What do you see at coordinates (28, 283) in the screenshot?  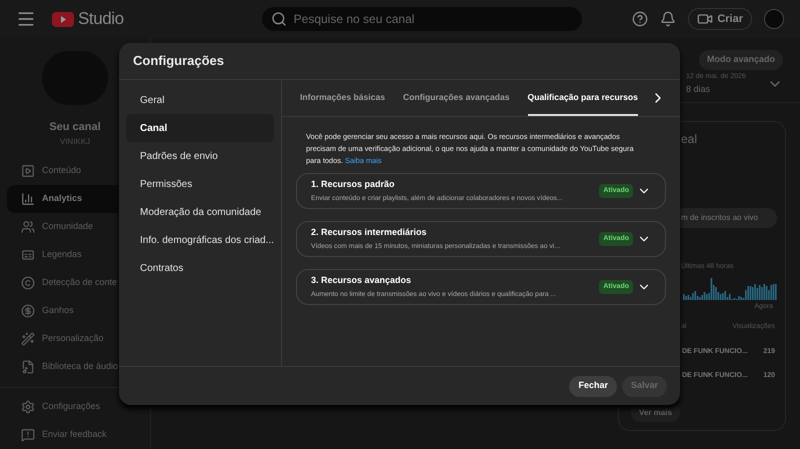 I see `copyright-icon` at bounding box center [28, 283].